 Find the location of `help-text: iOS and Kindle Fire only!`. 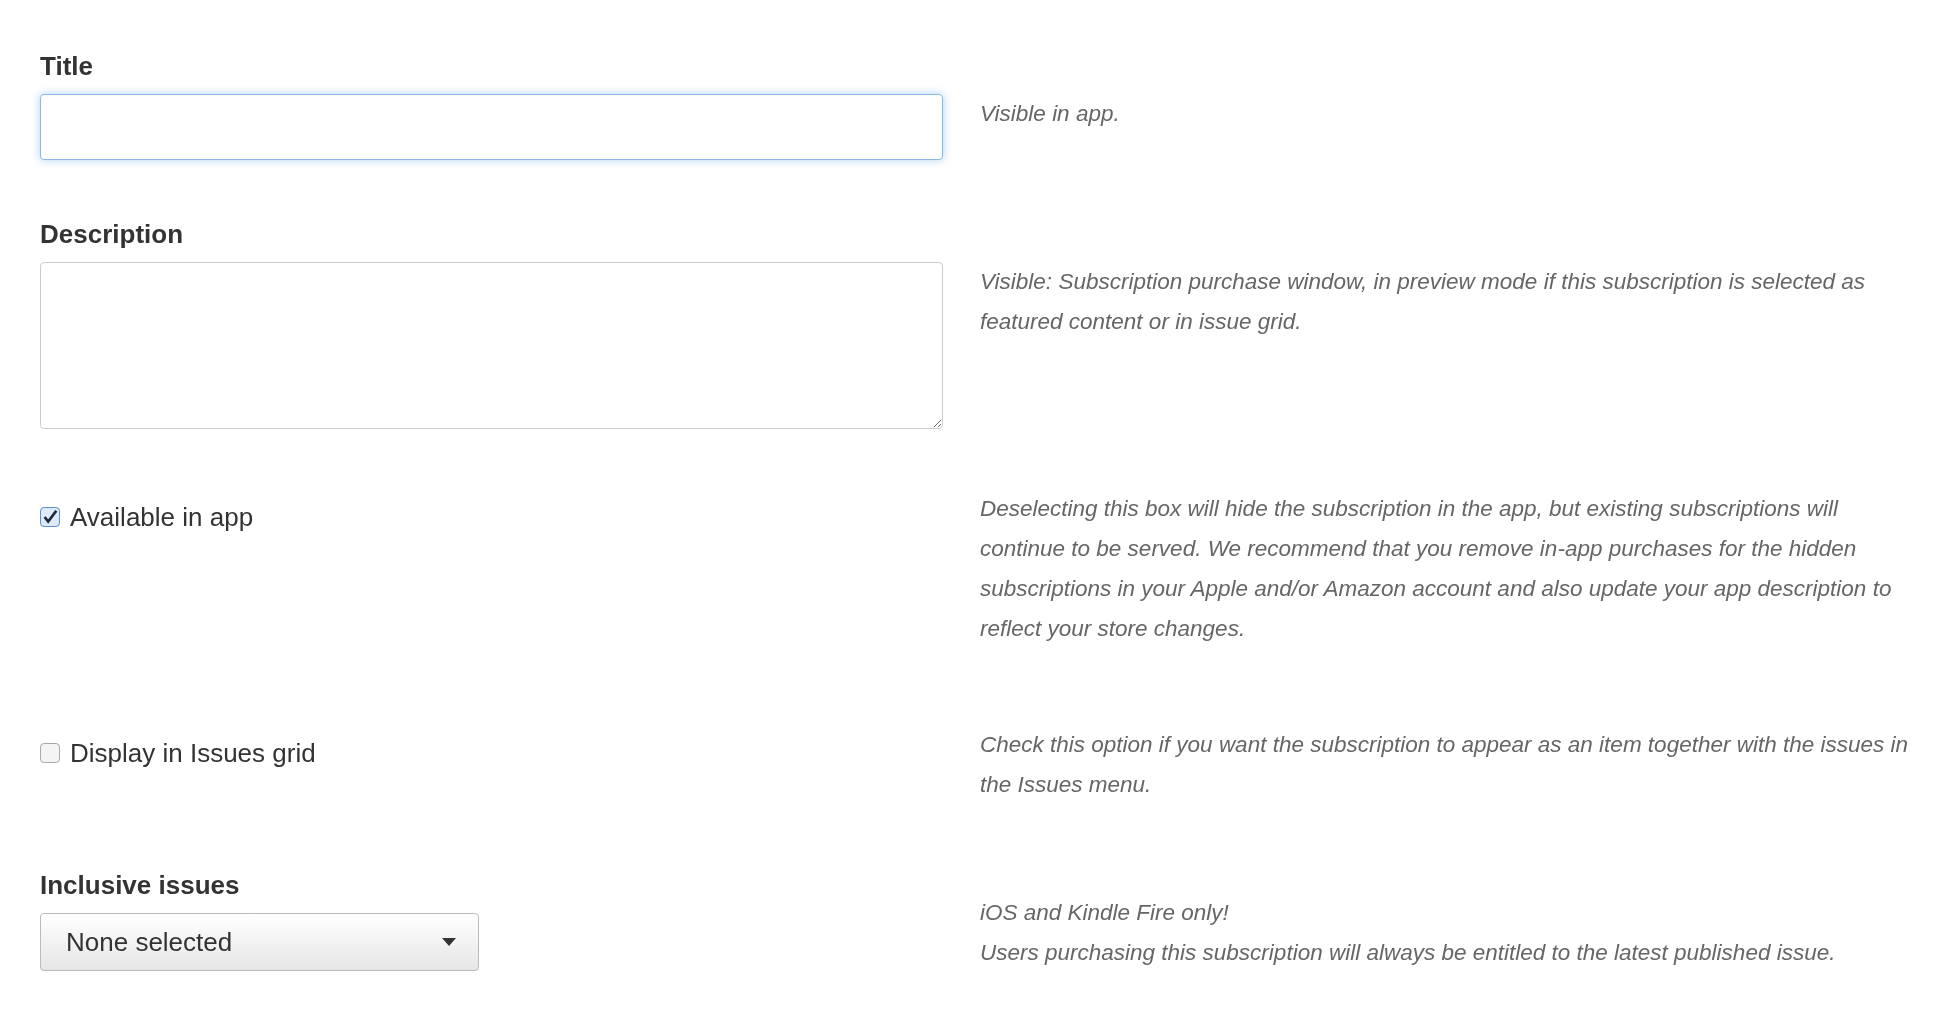

help-text: iOS and Kindle Fire only! is located at coordinates (1105, 913).